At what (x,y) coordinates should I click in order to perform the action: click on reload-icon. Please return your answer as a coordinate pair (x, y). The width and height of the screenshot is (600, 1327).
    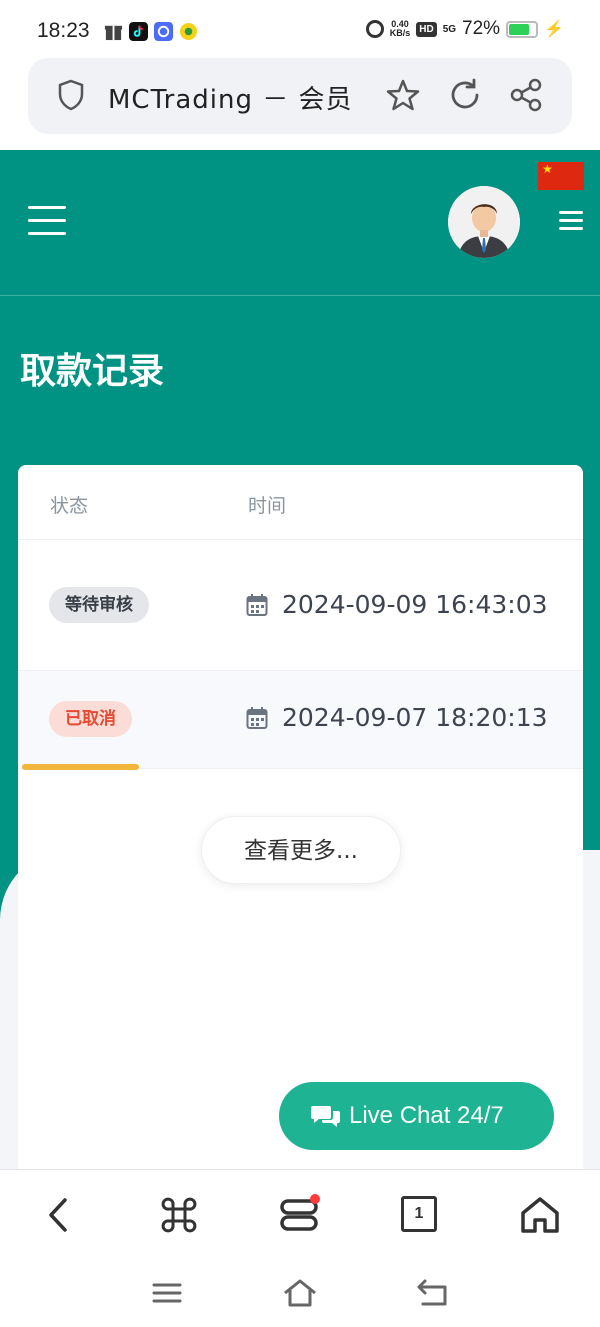
    Looking at the image, I should click on (465, 95).